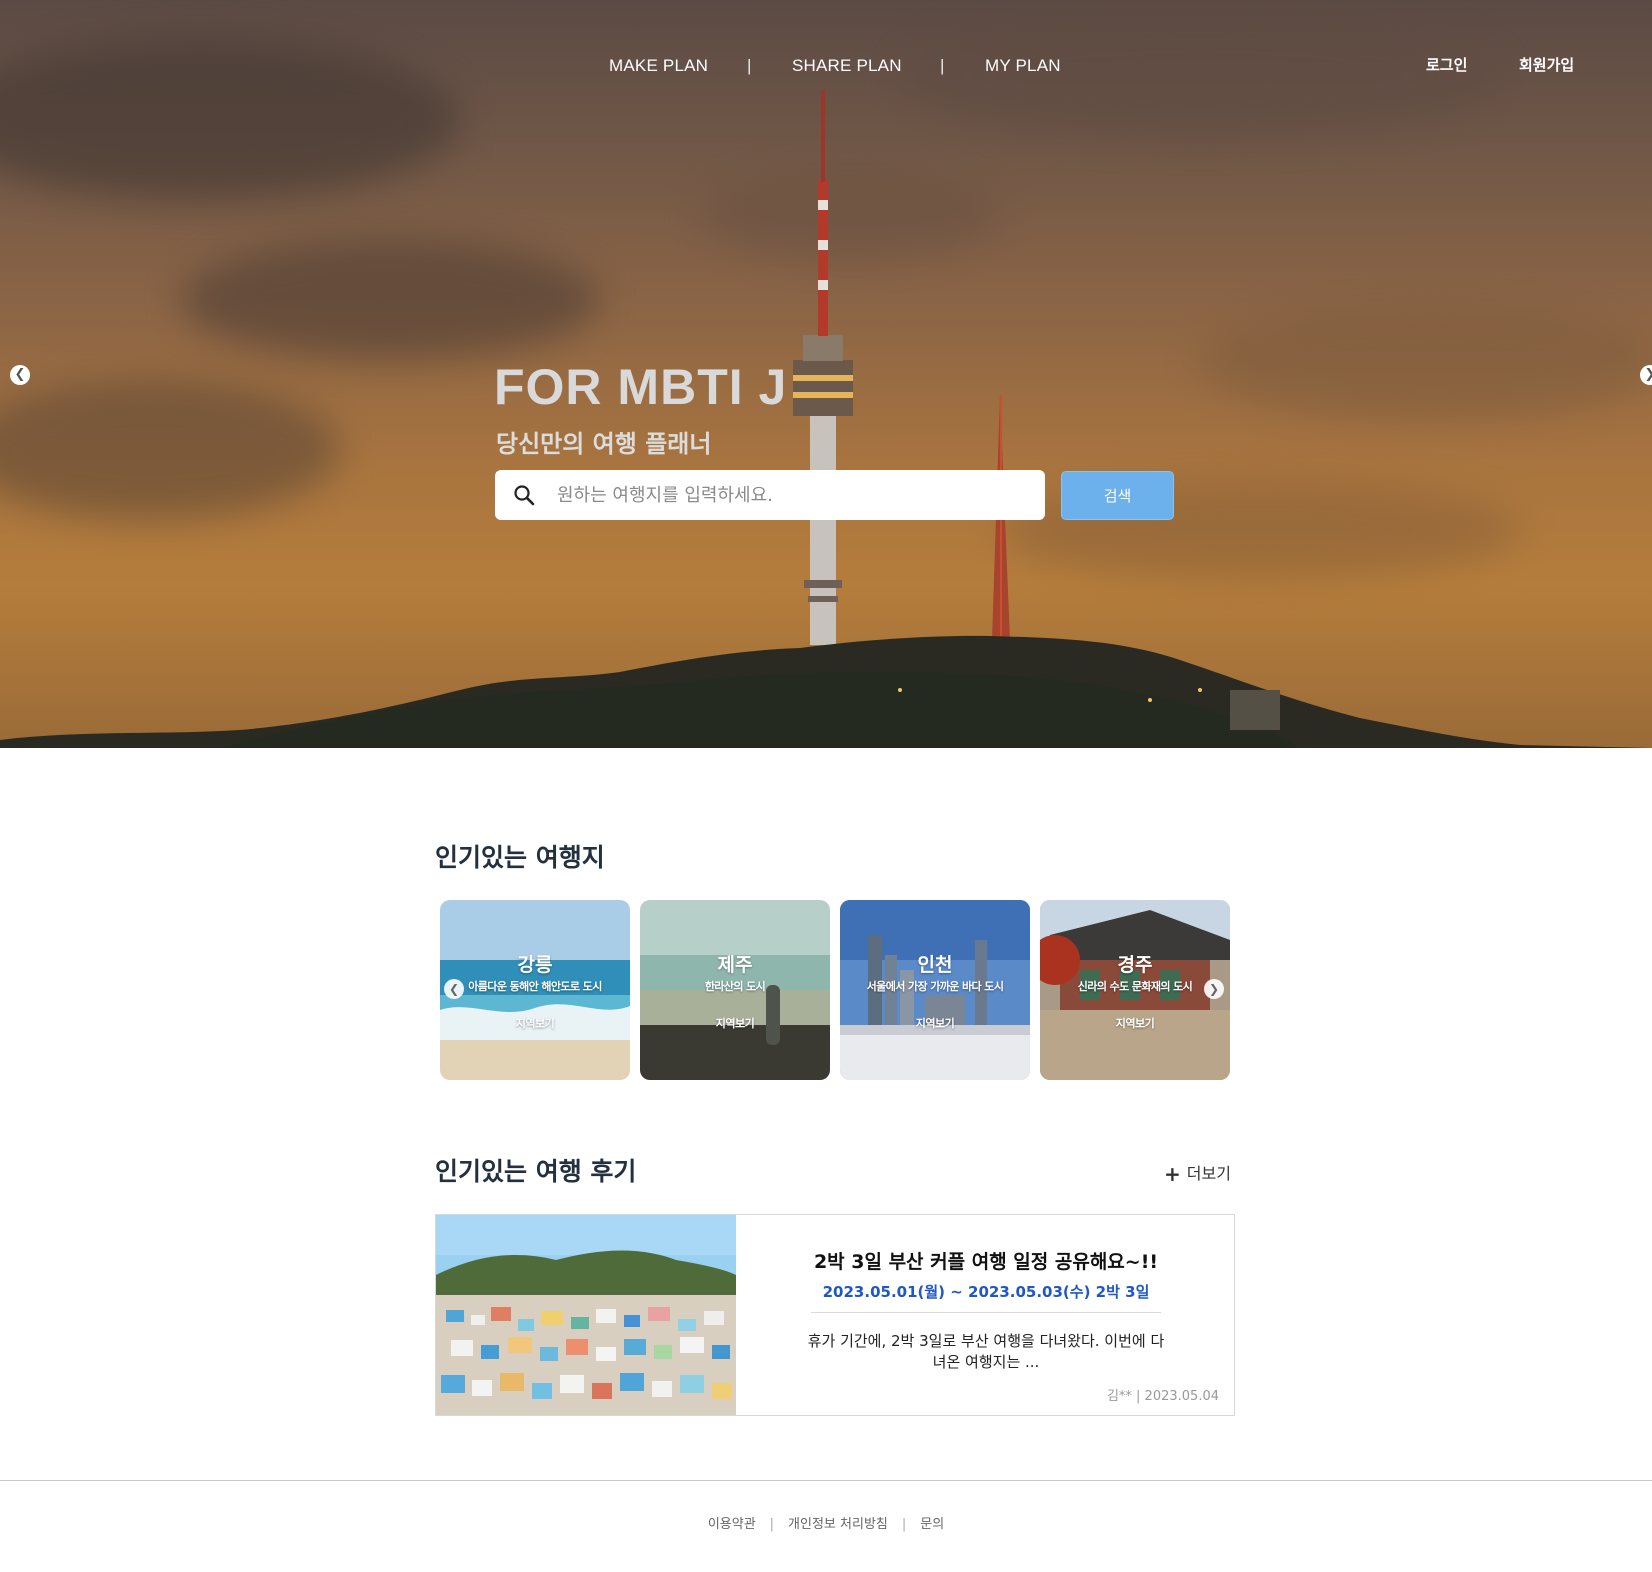  Describe the element at coordinates (792, 495) in the screenshot. I see `search-input` at that location.